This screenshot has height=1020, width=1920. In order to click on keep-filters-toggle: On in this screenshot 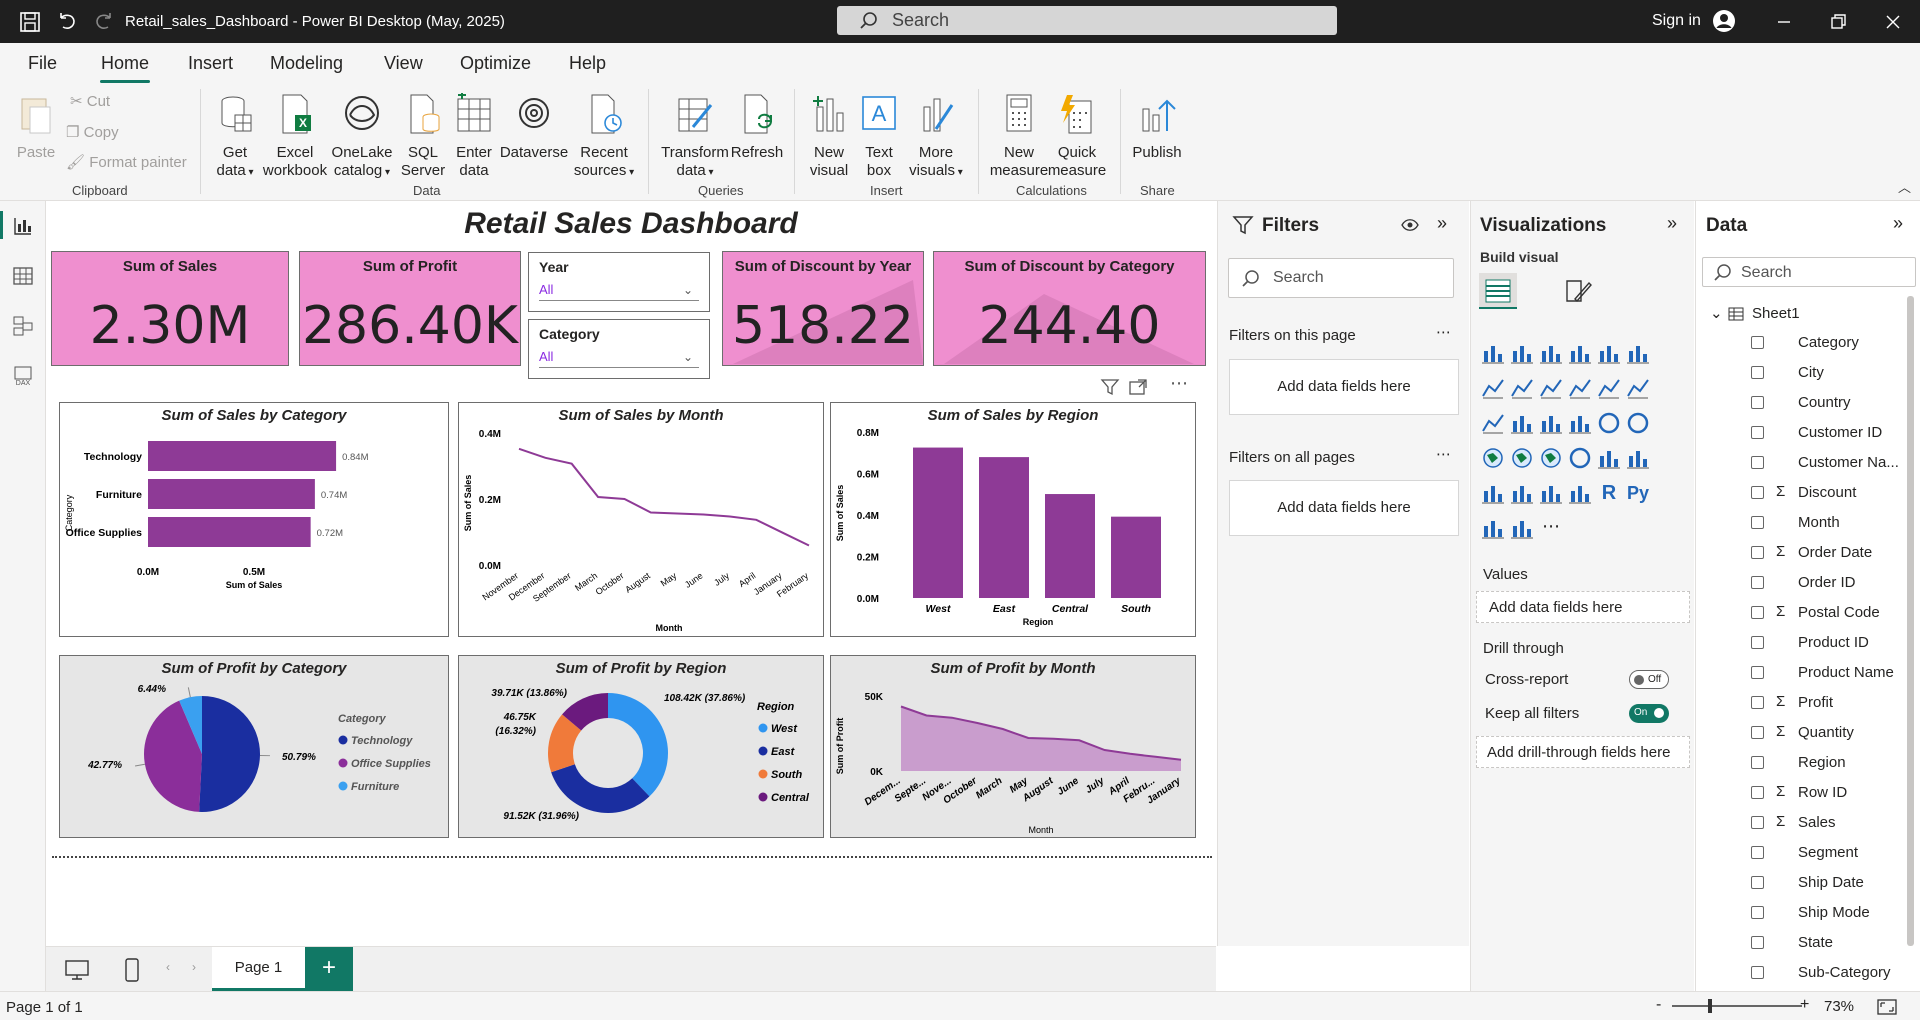, I will do `click(1649, 713)`.